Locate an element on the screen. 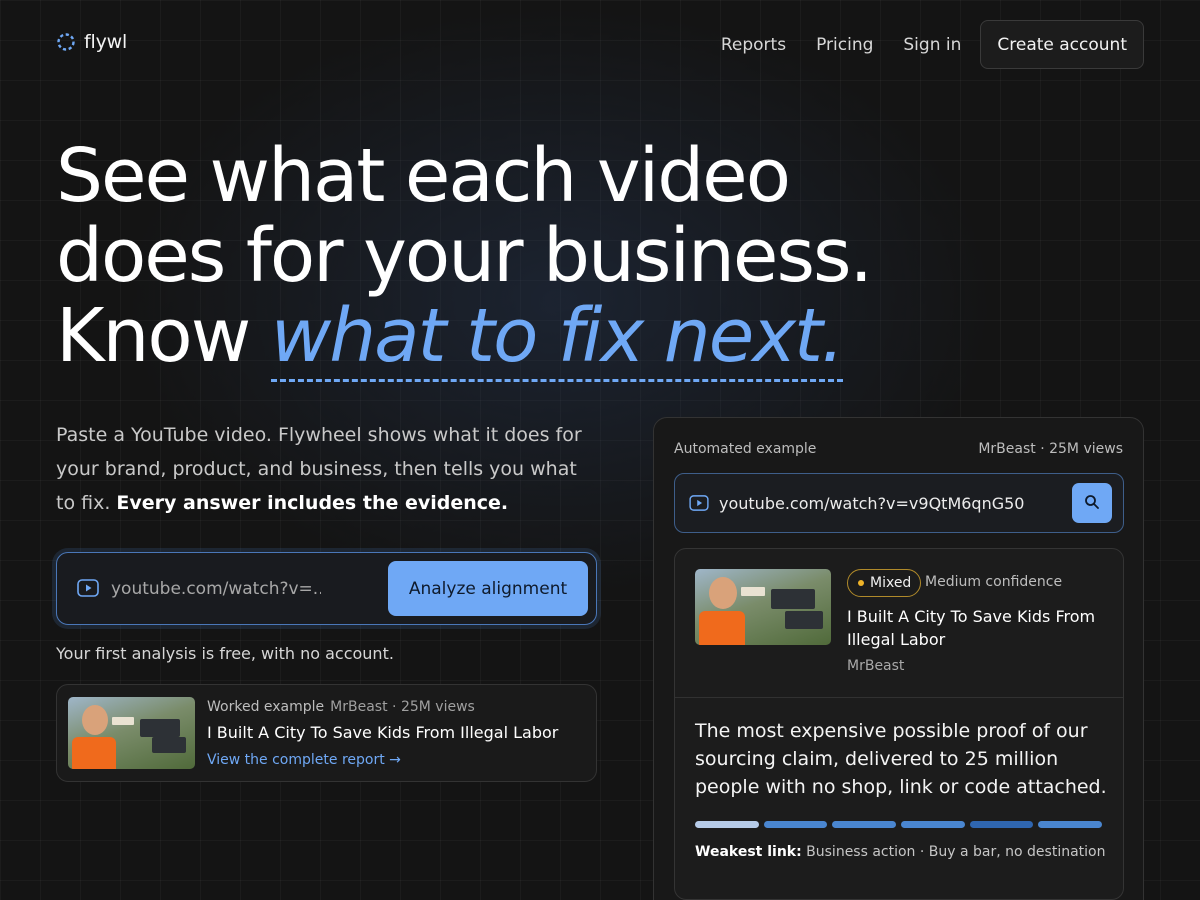  video-url-input is located at coordinates (216, 589).